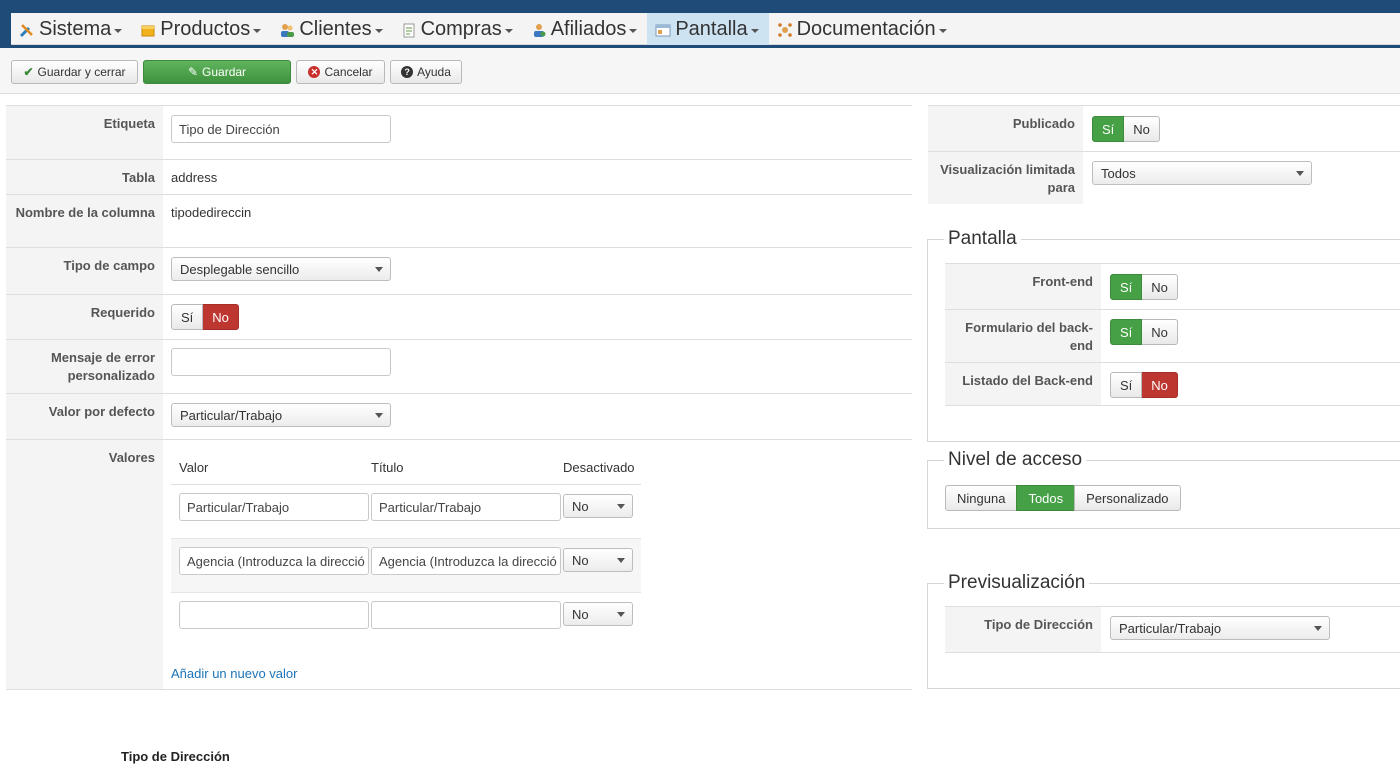 The image size is (1400, 771). Describe the element at coordinates (274, 507) in the screenshot. I see `value-input: Particular/Trabajo` at that location.